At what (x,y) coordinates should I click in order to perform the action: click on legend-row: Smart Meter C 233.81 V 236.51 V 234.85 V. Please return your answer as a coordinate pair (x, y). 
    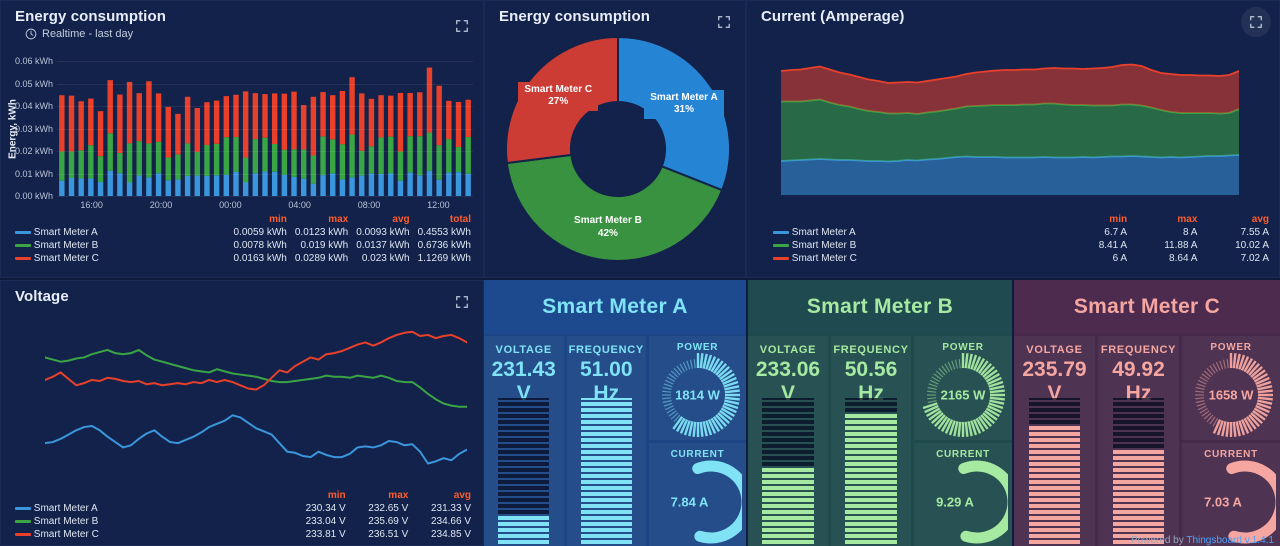
    Looking at the image, I should click on (244, 534).